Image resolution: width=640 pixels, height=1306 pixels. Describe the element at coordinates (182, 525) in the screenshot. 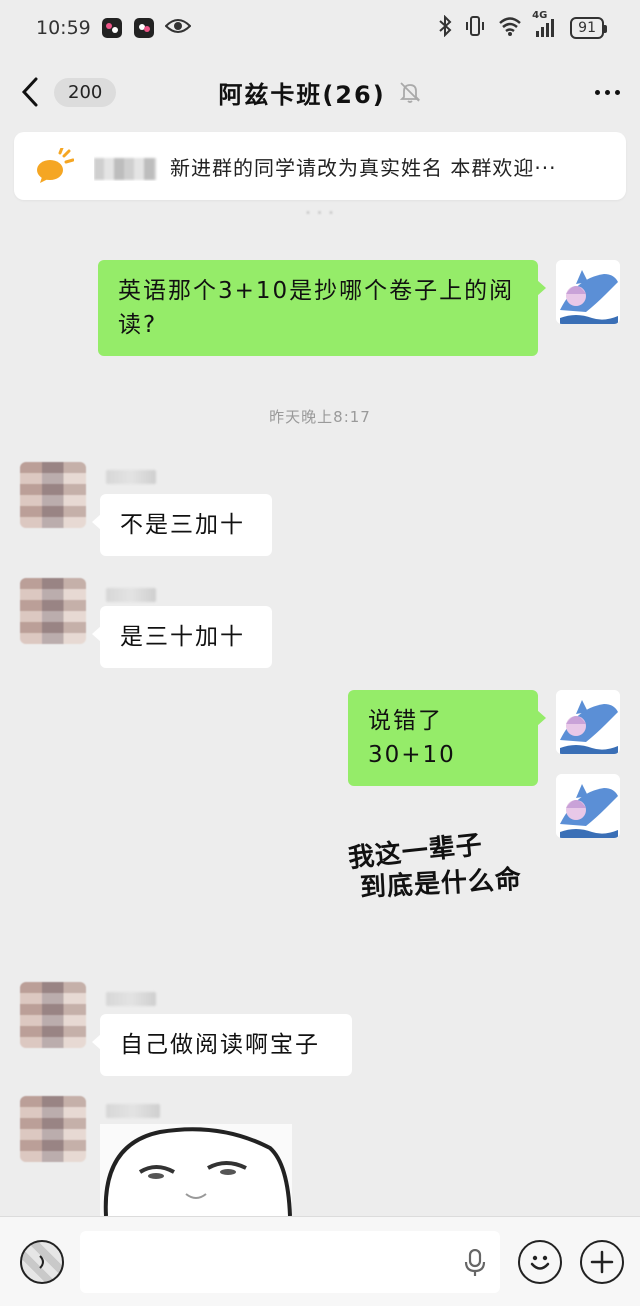

I see `message-bubble-other: 不是三加十` at that location.